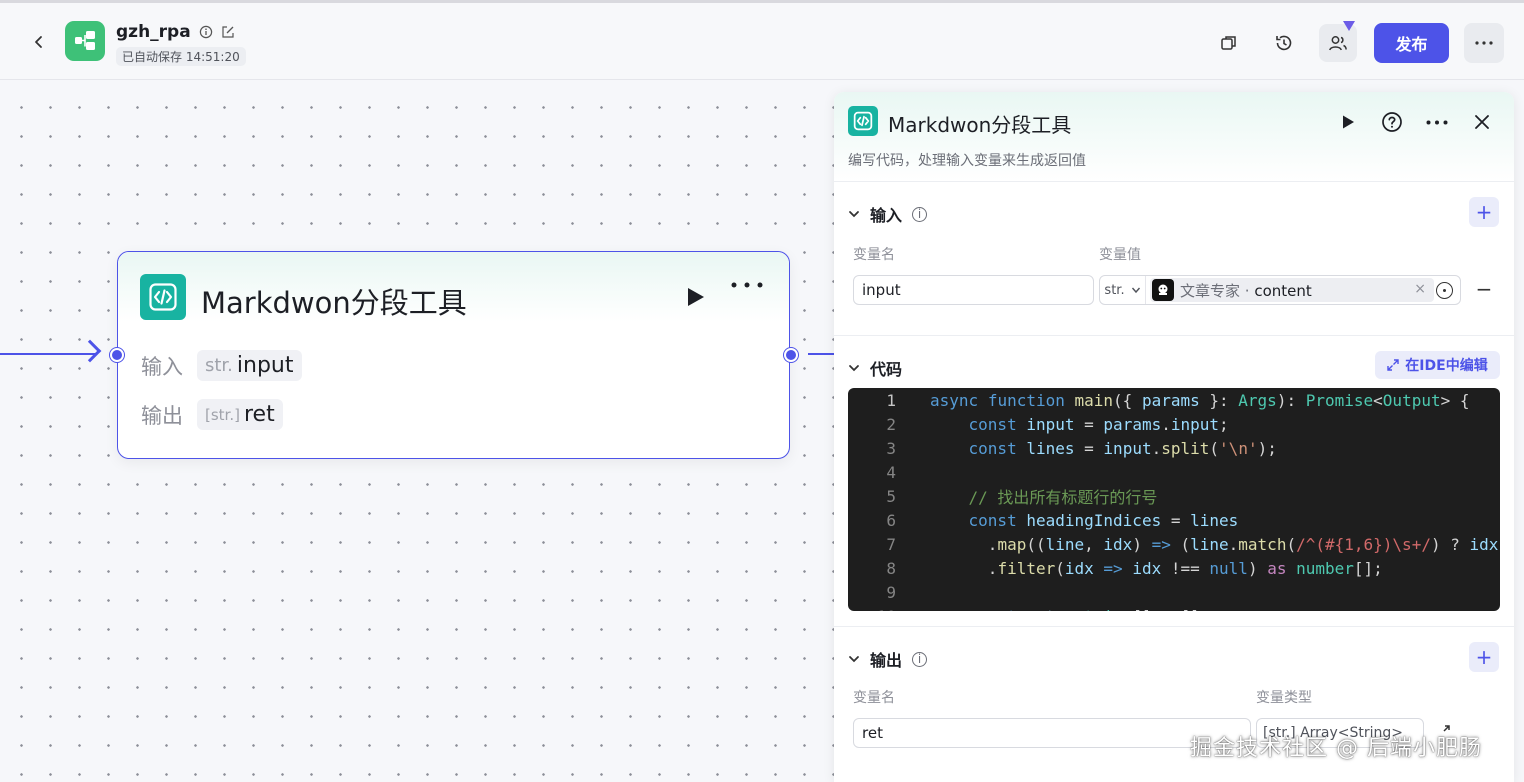 The height and width of the screenshot is (782, 1524). I want to click on reference-text: 文章专家 · content, so click(1246, 290).